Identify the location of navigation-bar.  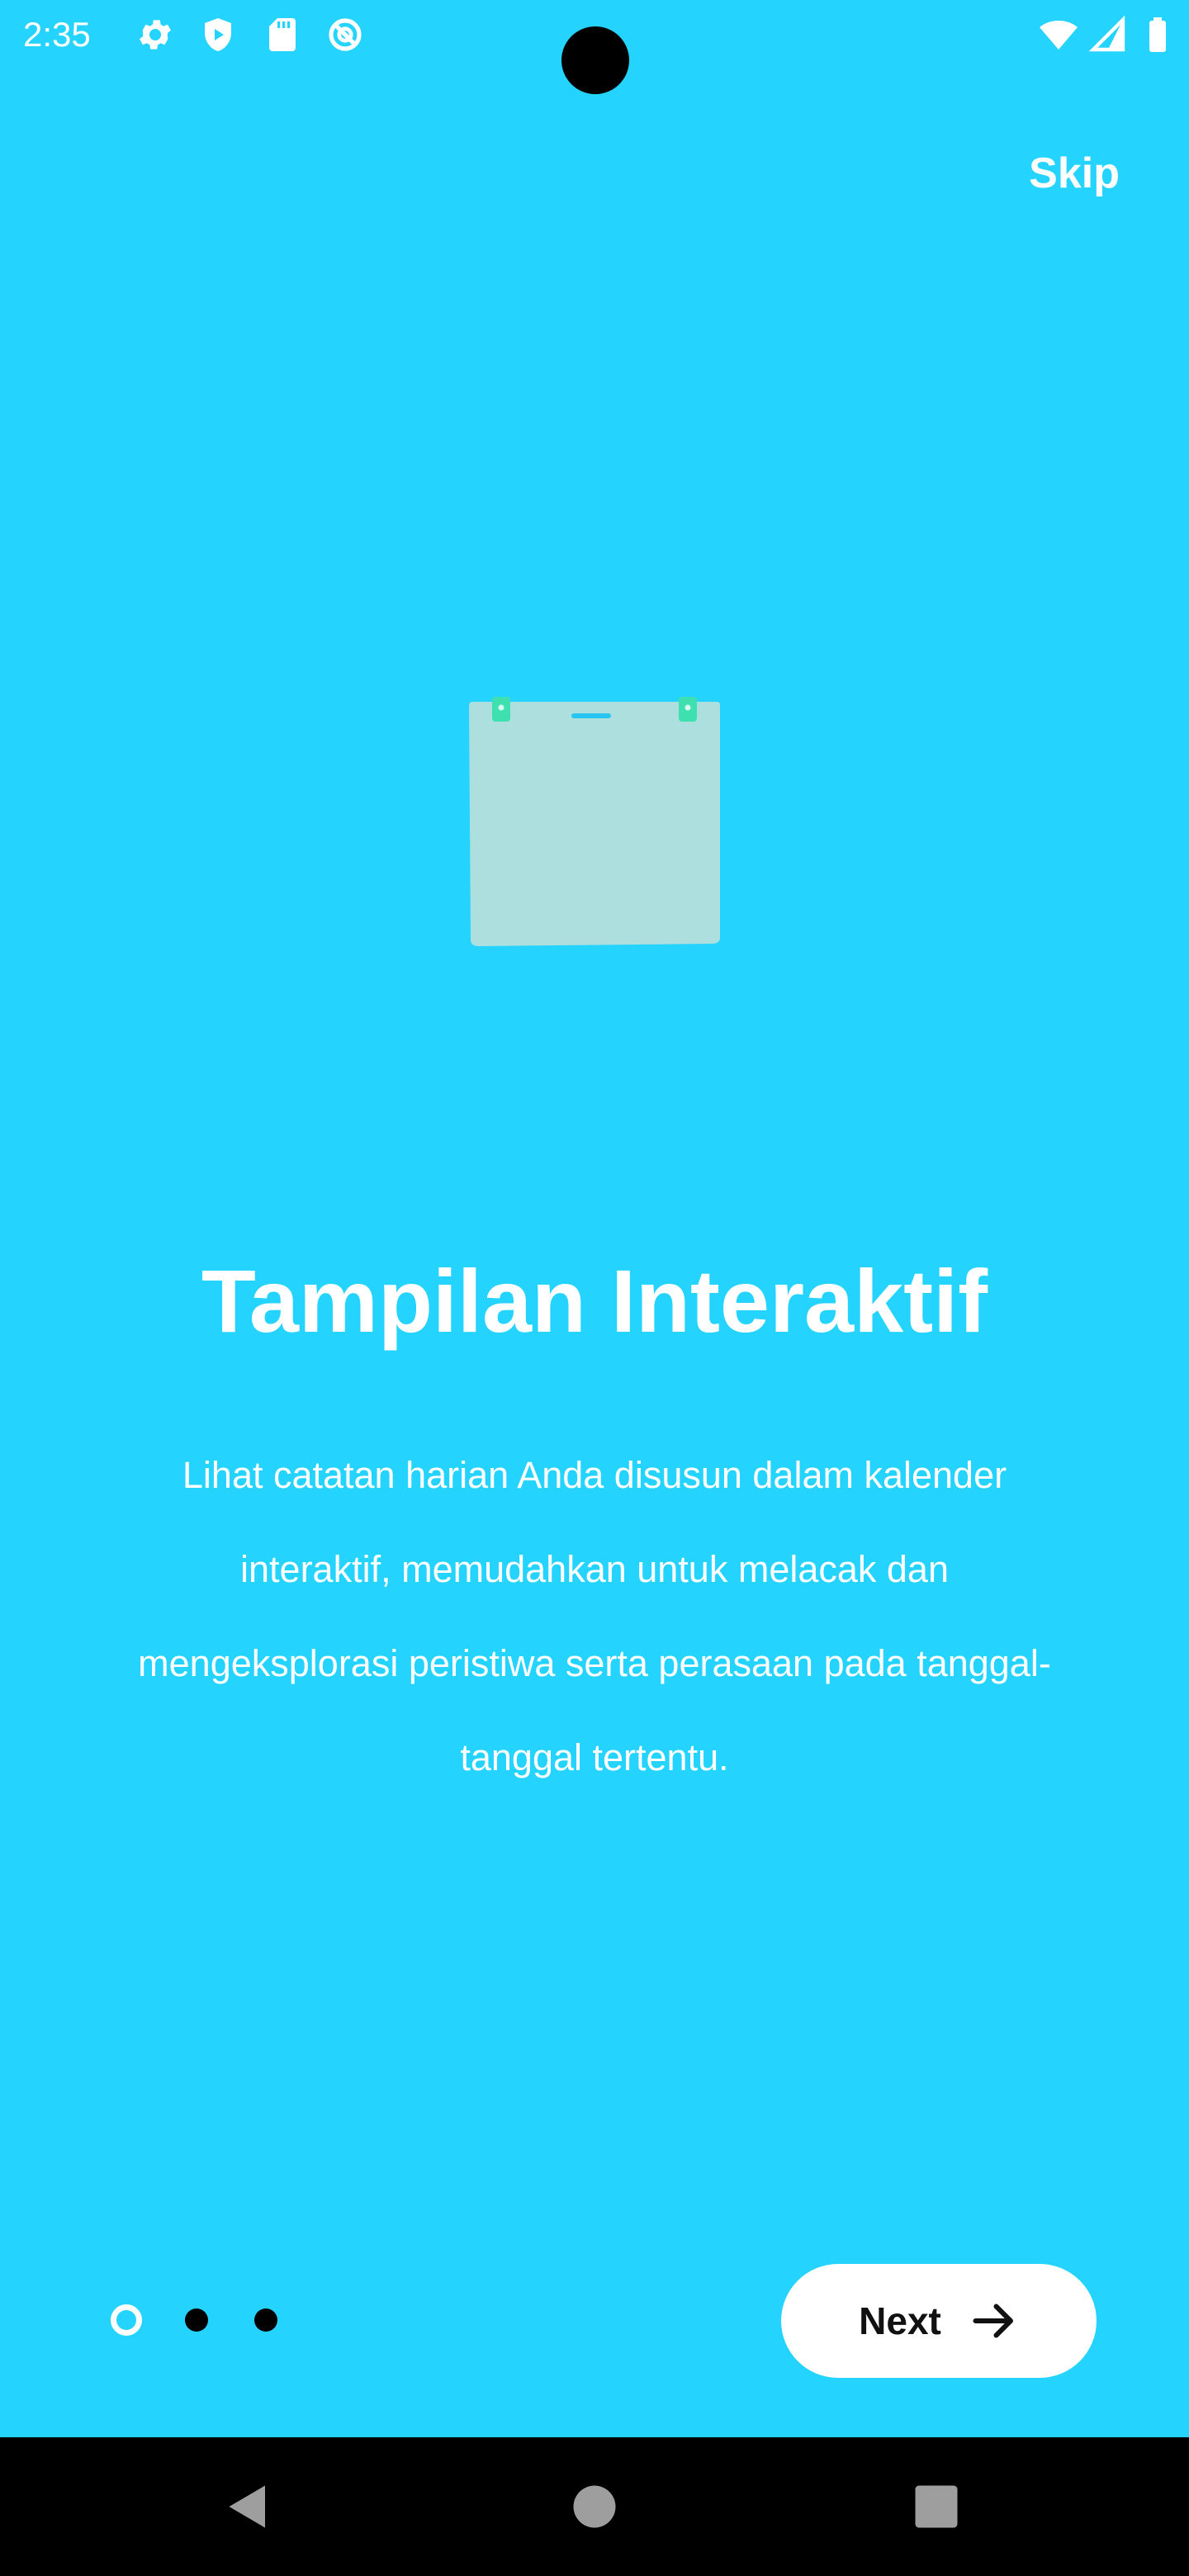
(594, 2506).